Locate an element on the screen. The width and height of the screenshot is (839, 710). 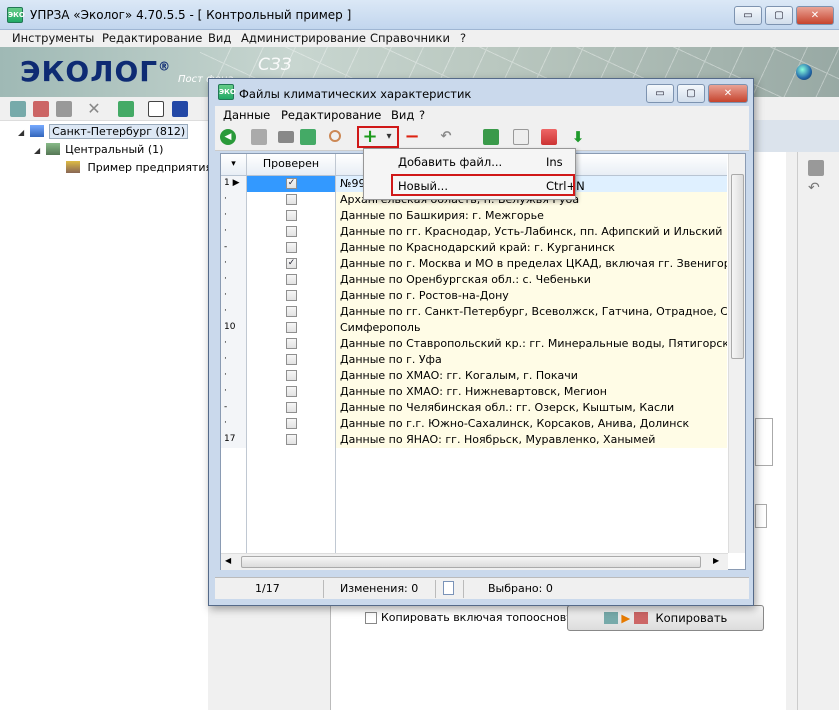
tree-node-spb: ◢ Санкт-Петербург (812) is located at coordinates (103, 131).